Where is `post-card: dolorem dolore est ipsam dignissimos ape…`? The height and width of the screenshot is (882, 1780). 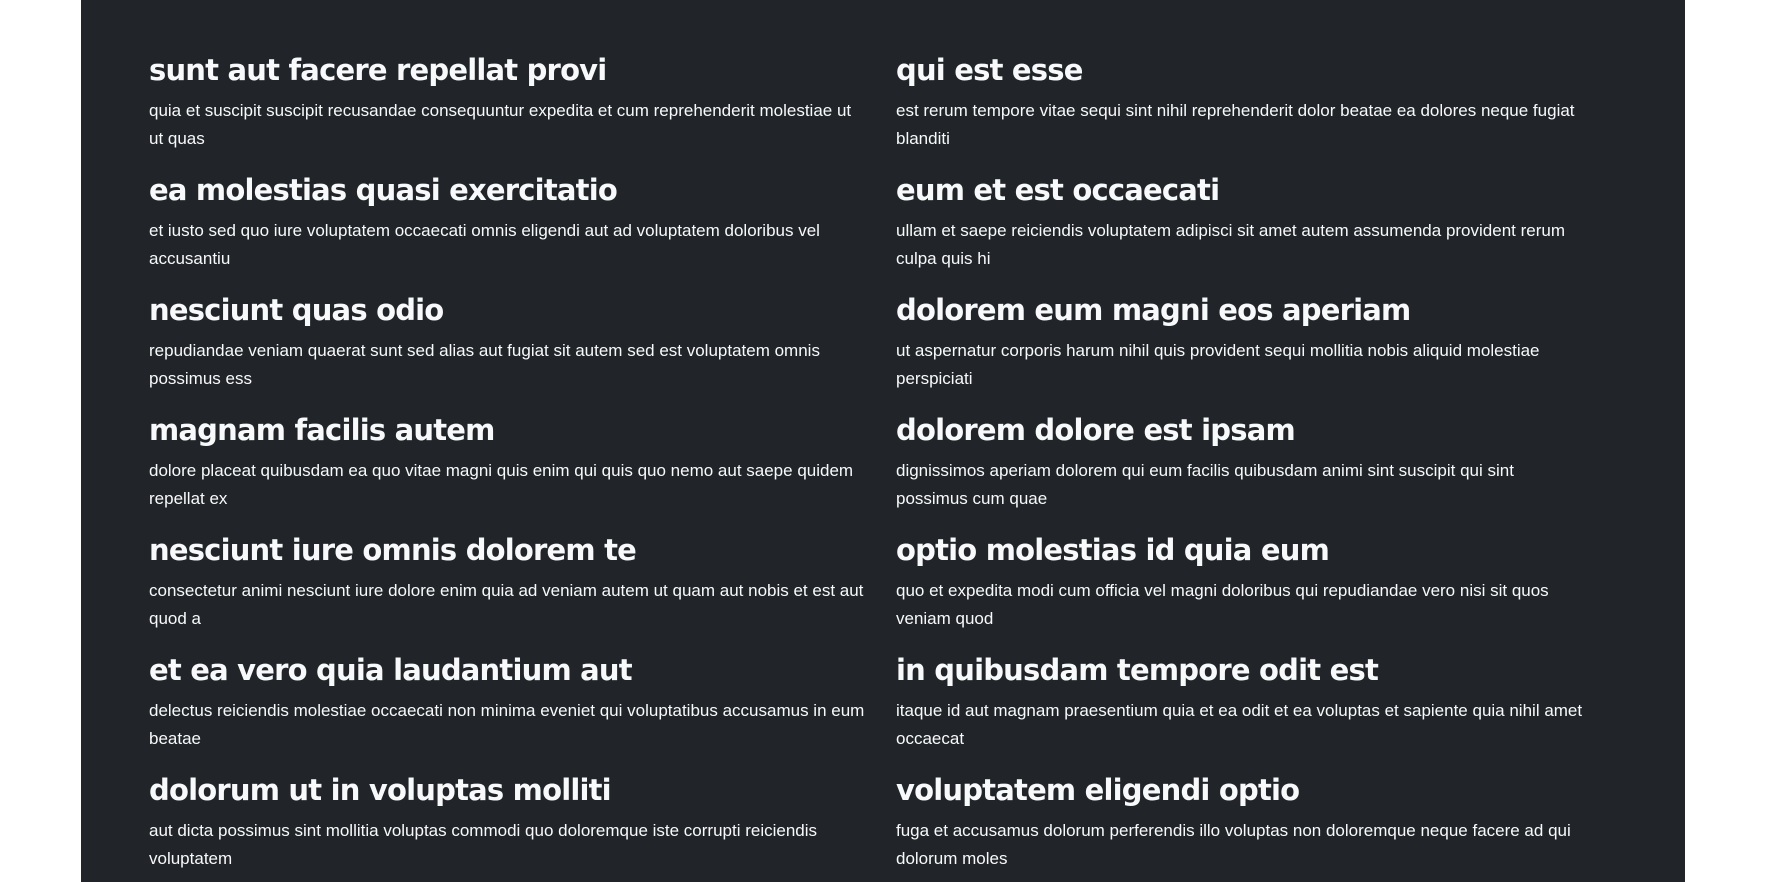
post-card: dolorem dolore est ipsam dignissimos ape… is located at coordinates (1256, 467).